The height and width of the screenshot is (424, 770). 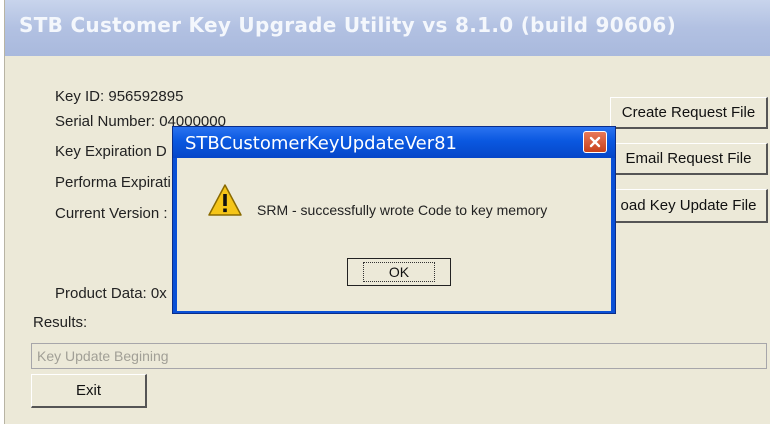 I want to click on key-expiration-label: Key Expiration D, so click(x=111, y=151).